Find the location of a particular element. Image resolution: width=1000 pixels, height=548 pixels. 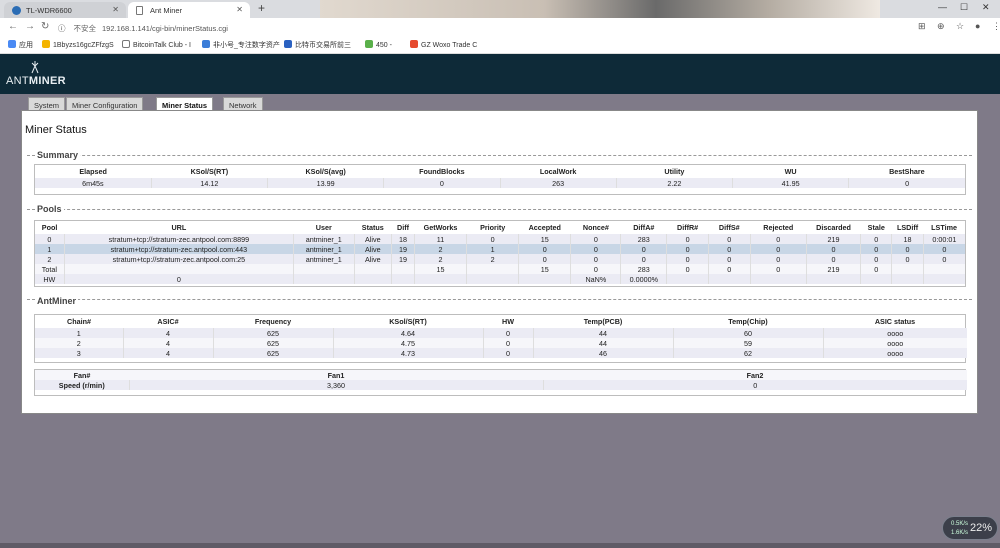

bookmark-item: 应用 is located at coordinates (20, 45).